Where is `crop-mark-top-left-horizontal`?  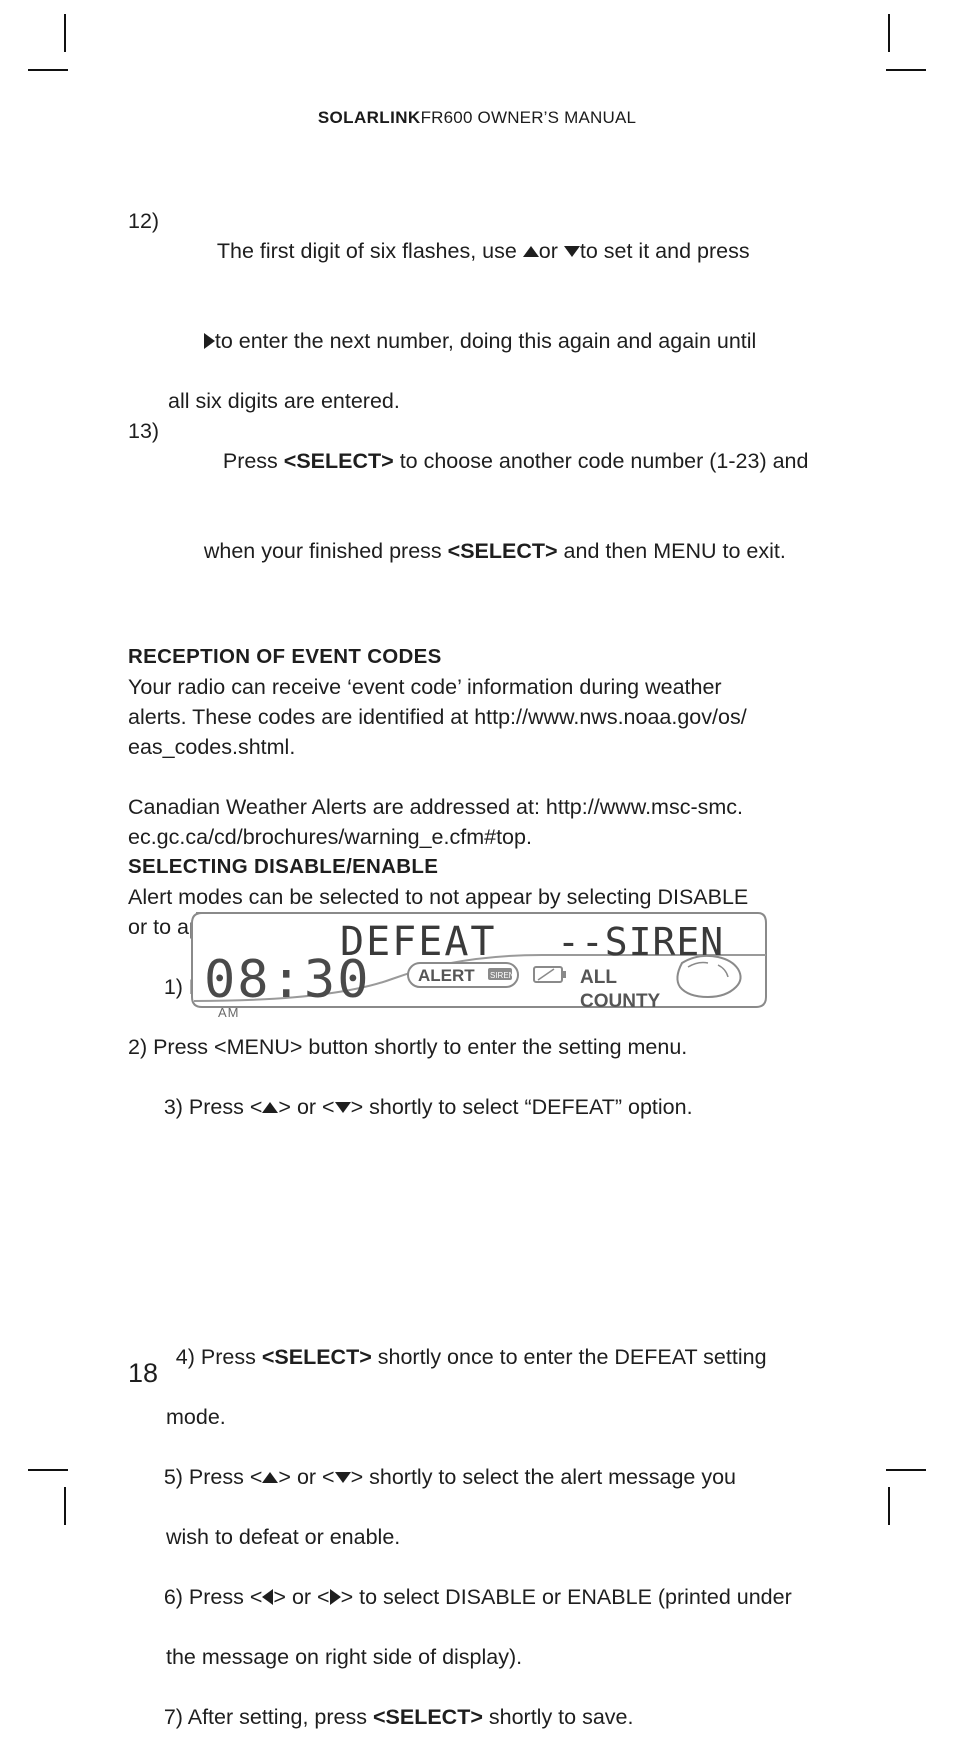 crop-mark-top-left-horizontal is located at coordinates (48, 70).